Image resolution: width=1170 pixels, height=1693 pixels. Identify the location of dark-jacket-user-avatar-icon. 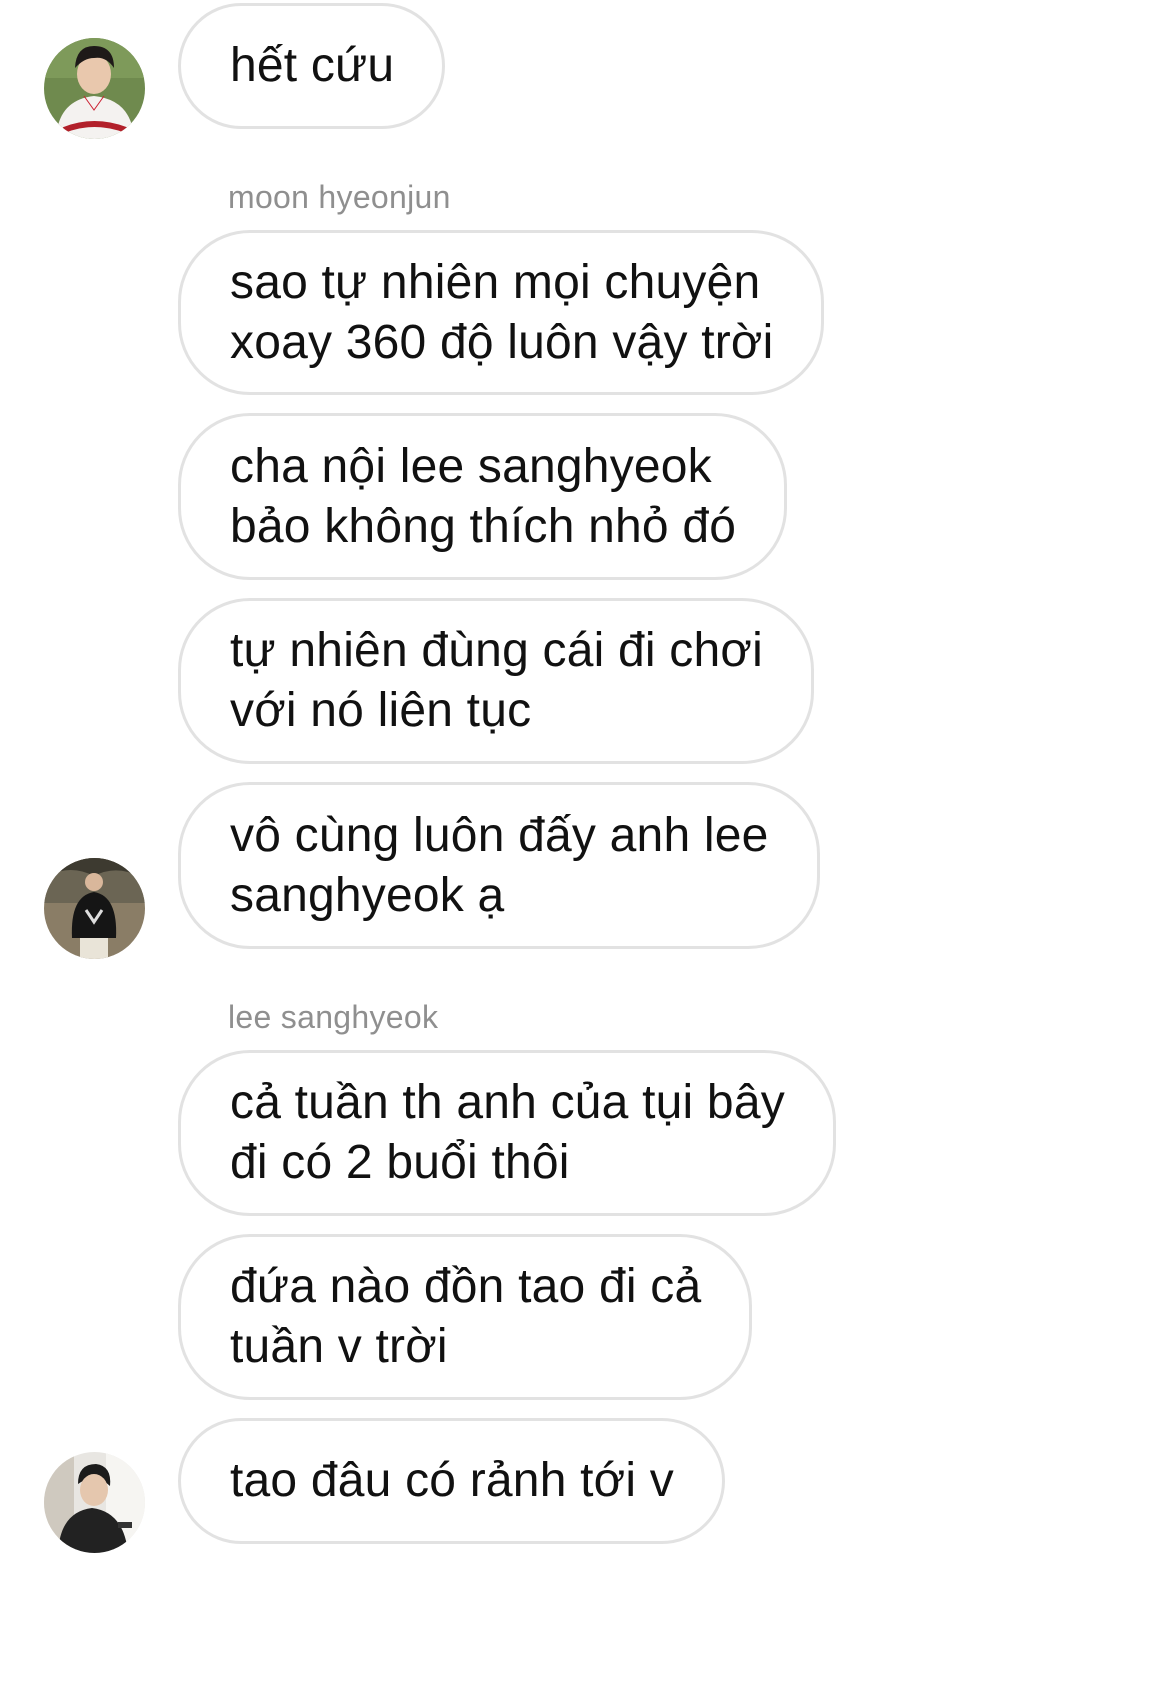
(94, 1502).